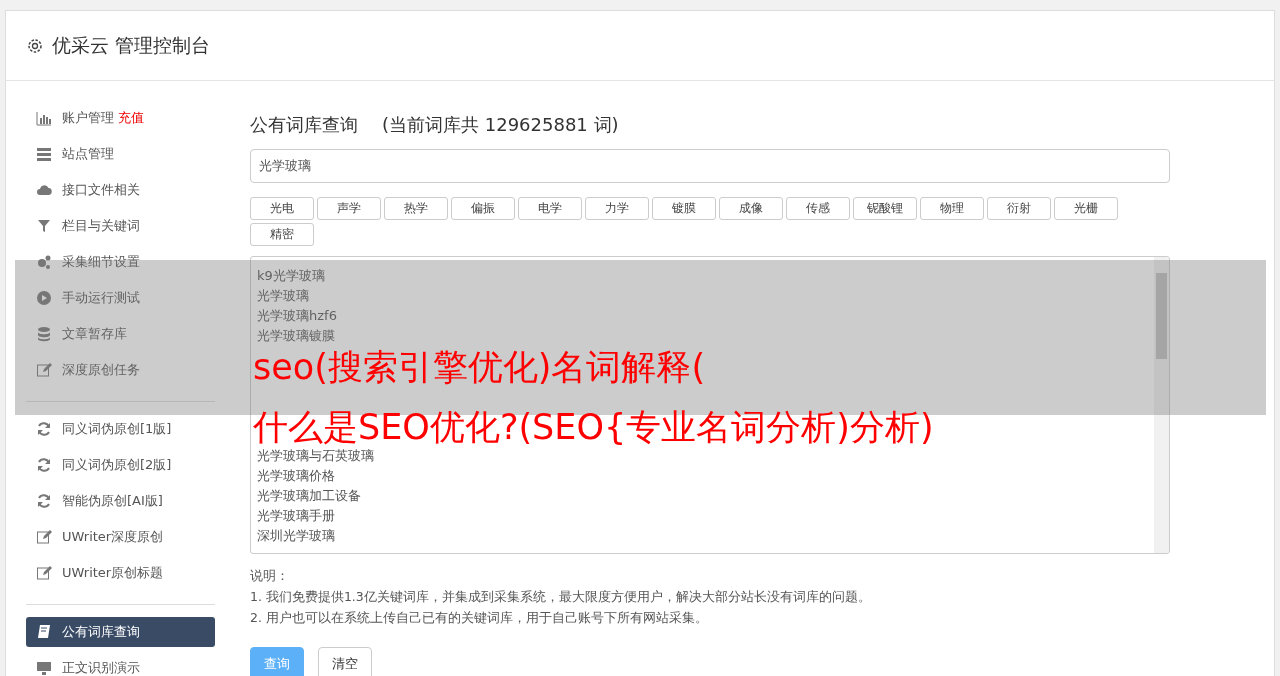 The width and height of the screenshot is (1280, 676). What do you see at coordinates (44, 118) in the screenshot?
I see `bar-chart-icon` at bounding box center [44, 118].